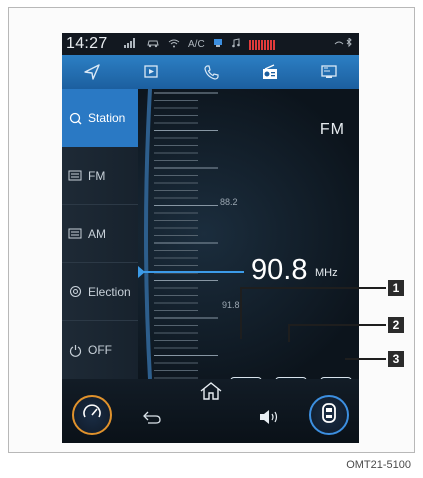 This screenshot has height=478, width=423. Describe the element at coordinates (396, 288) in the screenshot. I see `callout-1: 1` at that location.